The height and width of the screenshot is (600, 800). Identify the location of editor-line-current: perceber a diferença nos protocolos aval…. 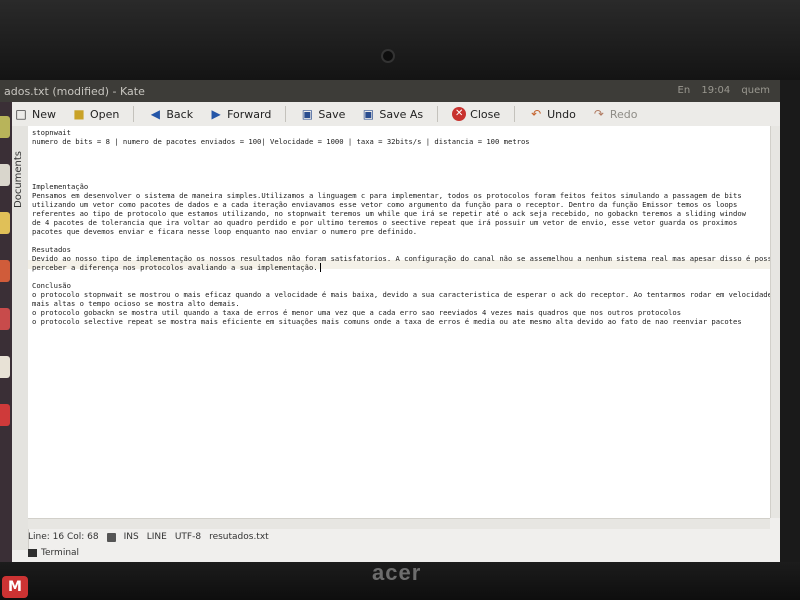
(176, 267).